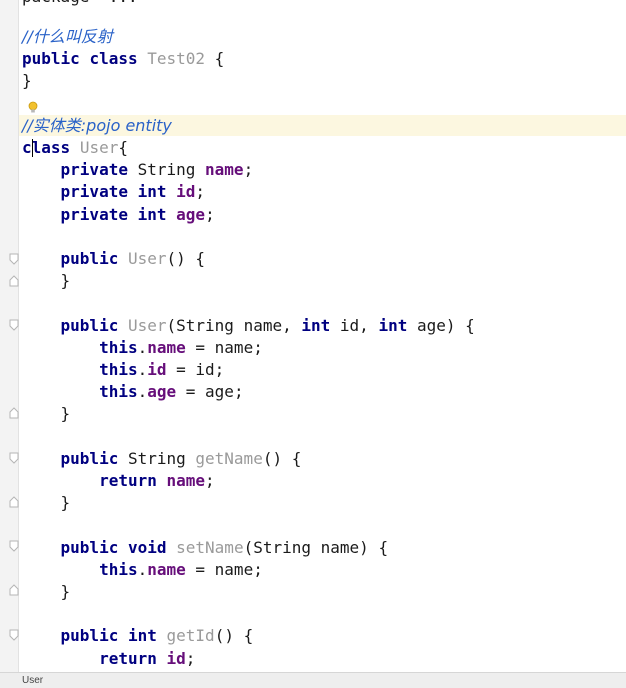 This screenshot has width=626, height=688. I want to click on keyword-token: return, so click(128, 480).